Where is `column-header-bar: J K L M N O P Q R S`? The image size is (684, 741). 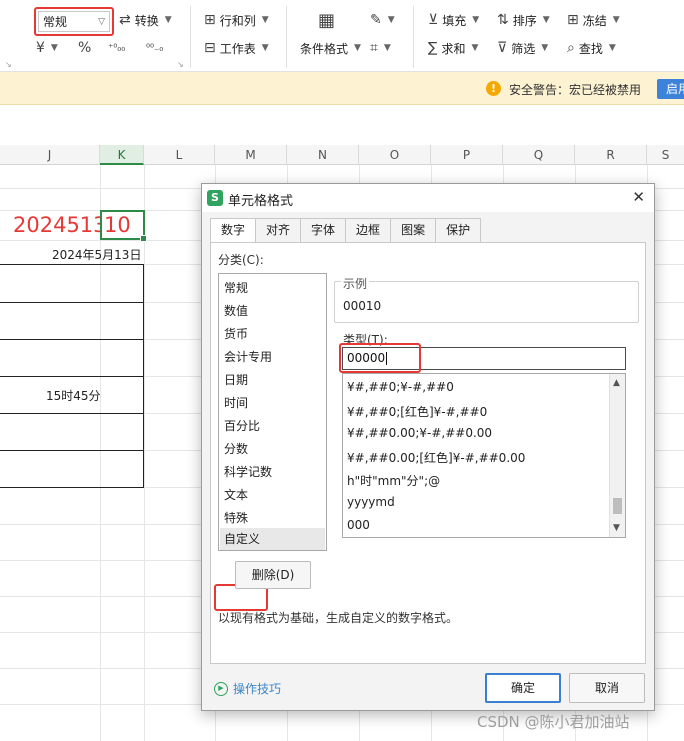
column-header-bar: J K L M N O P Q R S is located at coordinates (342, 155).